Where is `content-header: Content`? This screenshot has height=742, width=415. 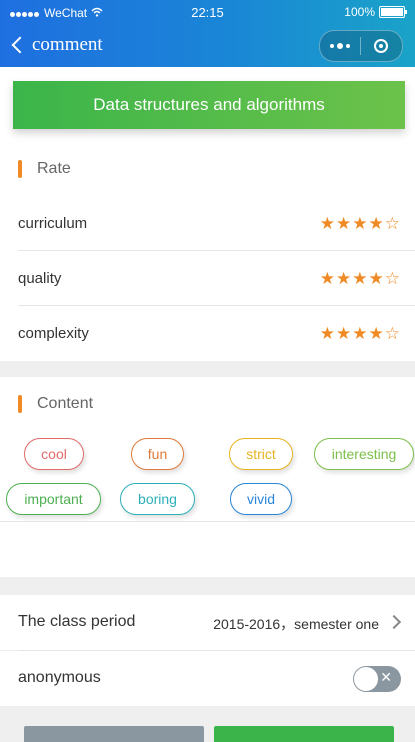 content-header: Content is located at coordinates (55, 404).